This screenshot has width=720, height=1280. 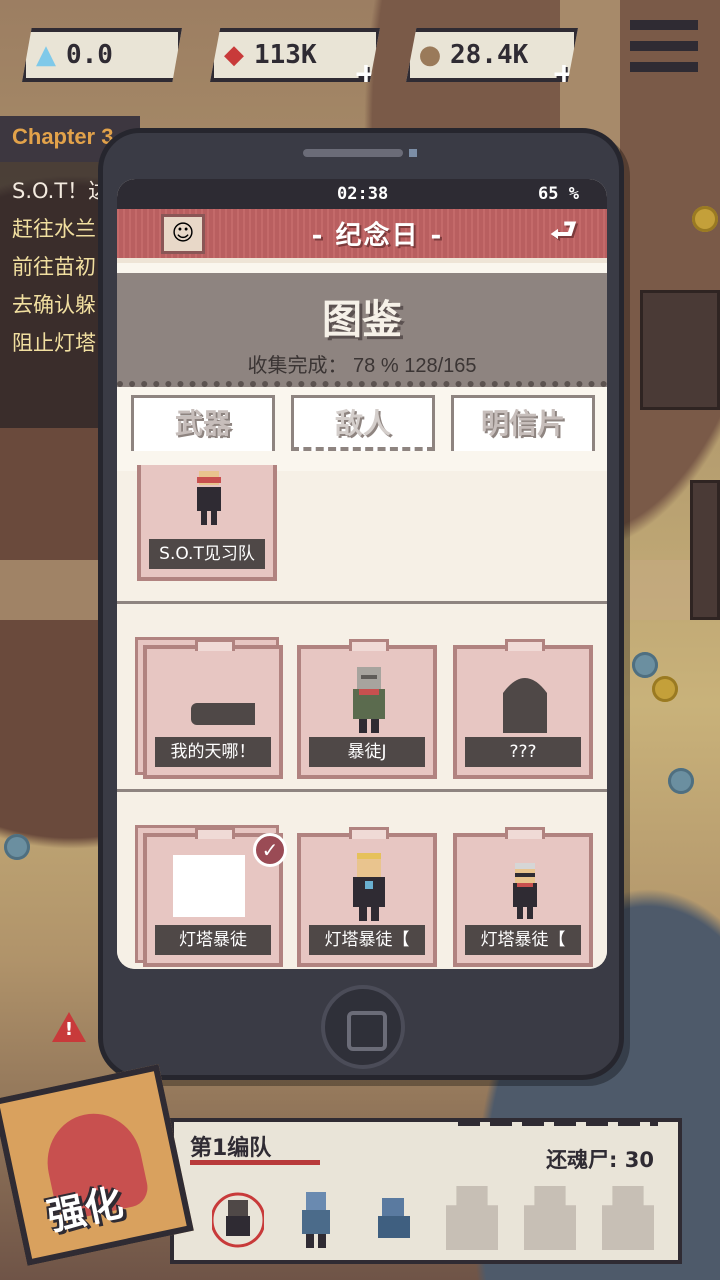 I want to click on crystal-icon: ▲, so click(x=46, y=55).